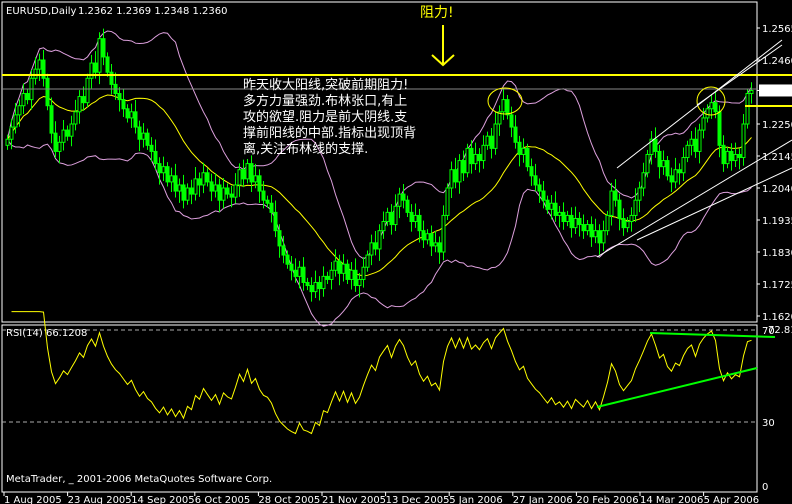 The width and height of the screenshot is (792, 504). Describe the element at coordinates (607, 499) in the screenshot. I see `date-label: 20 Feb 2006` at that location.